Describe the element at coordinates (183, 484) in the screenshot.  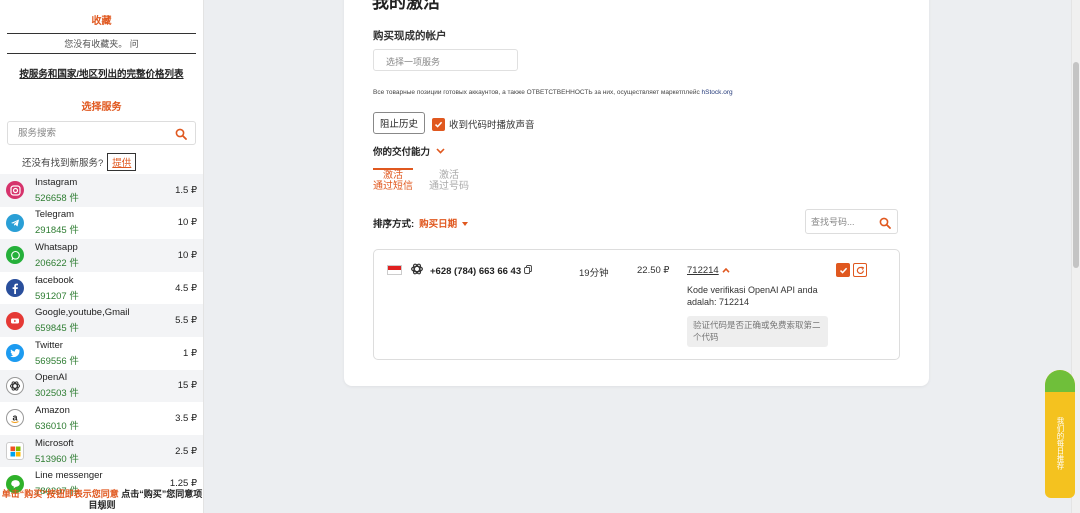
I see `service-price: 1.25 ₽` at that location.